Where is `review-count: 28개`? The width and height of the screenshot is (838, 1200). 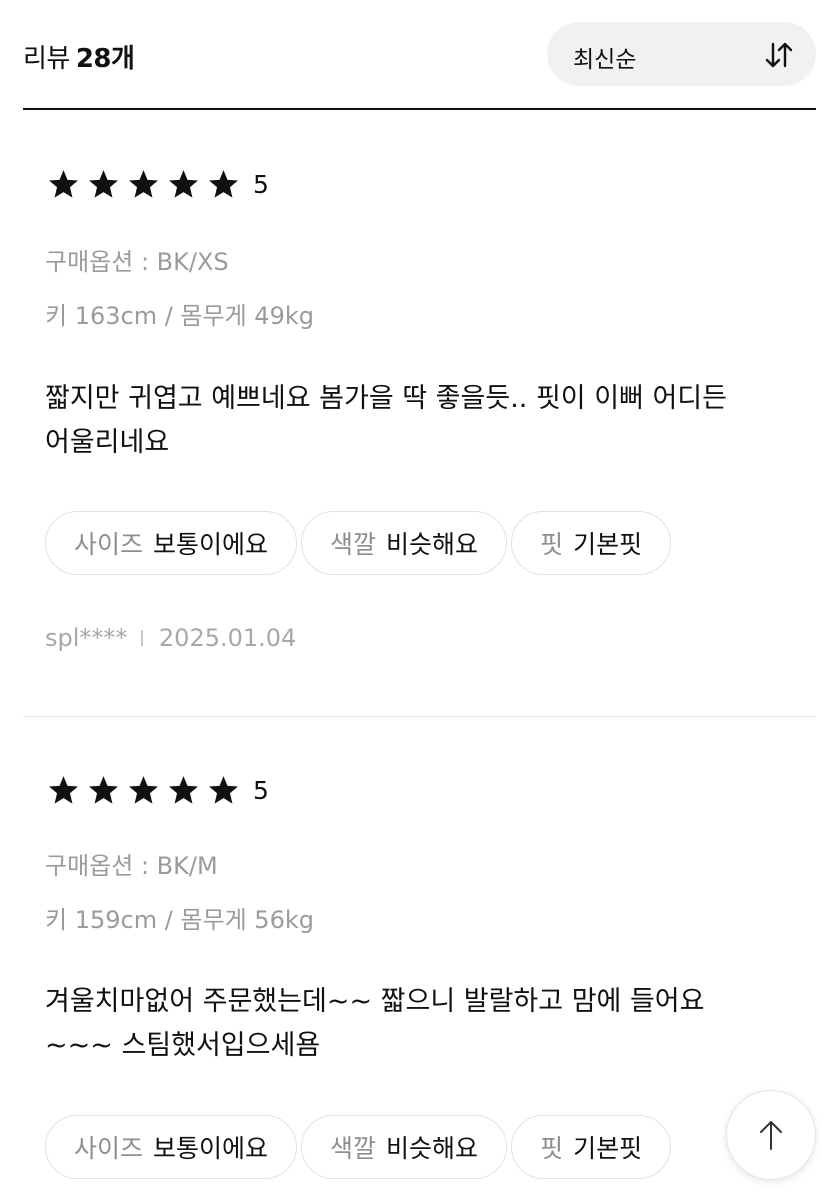 review-count: 28개 is located at coordinates (105, 59).